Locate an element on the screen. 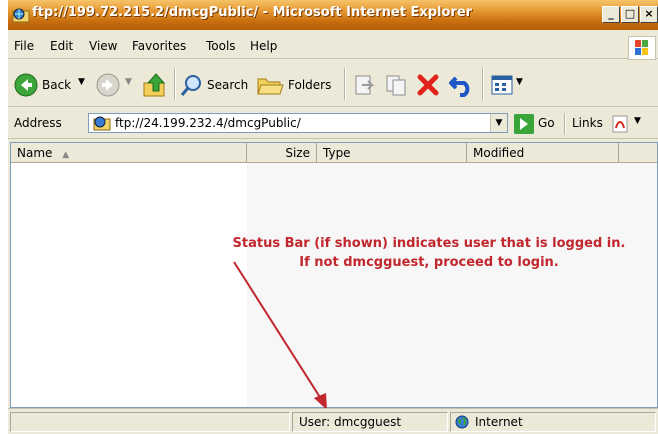 The image size is (658, 434). forward-icon is located at coordinates (108, 85).